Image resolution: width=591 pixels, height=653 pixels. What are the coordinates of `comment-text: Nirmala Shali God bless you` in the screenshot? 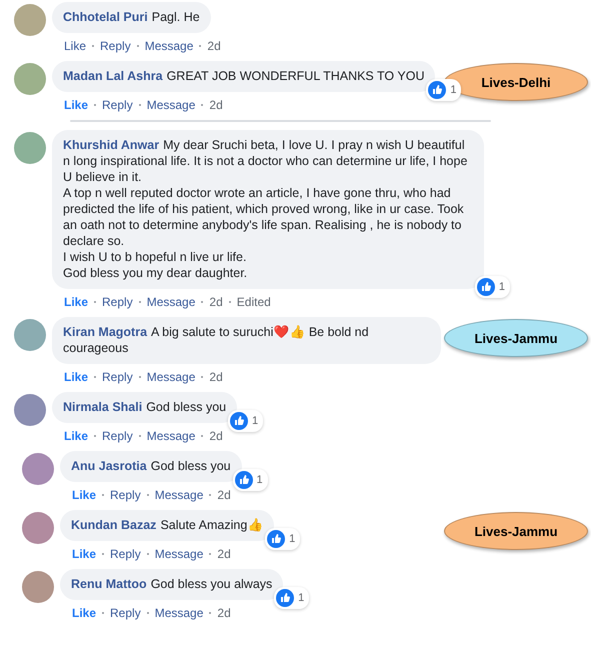 It's located at (144, 407).